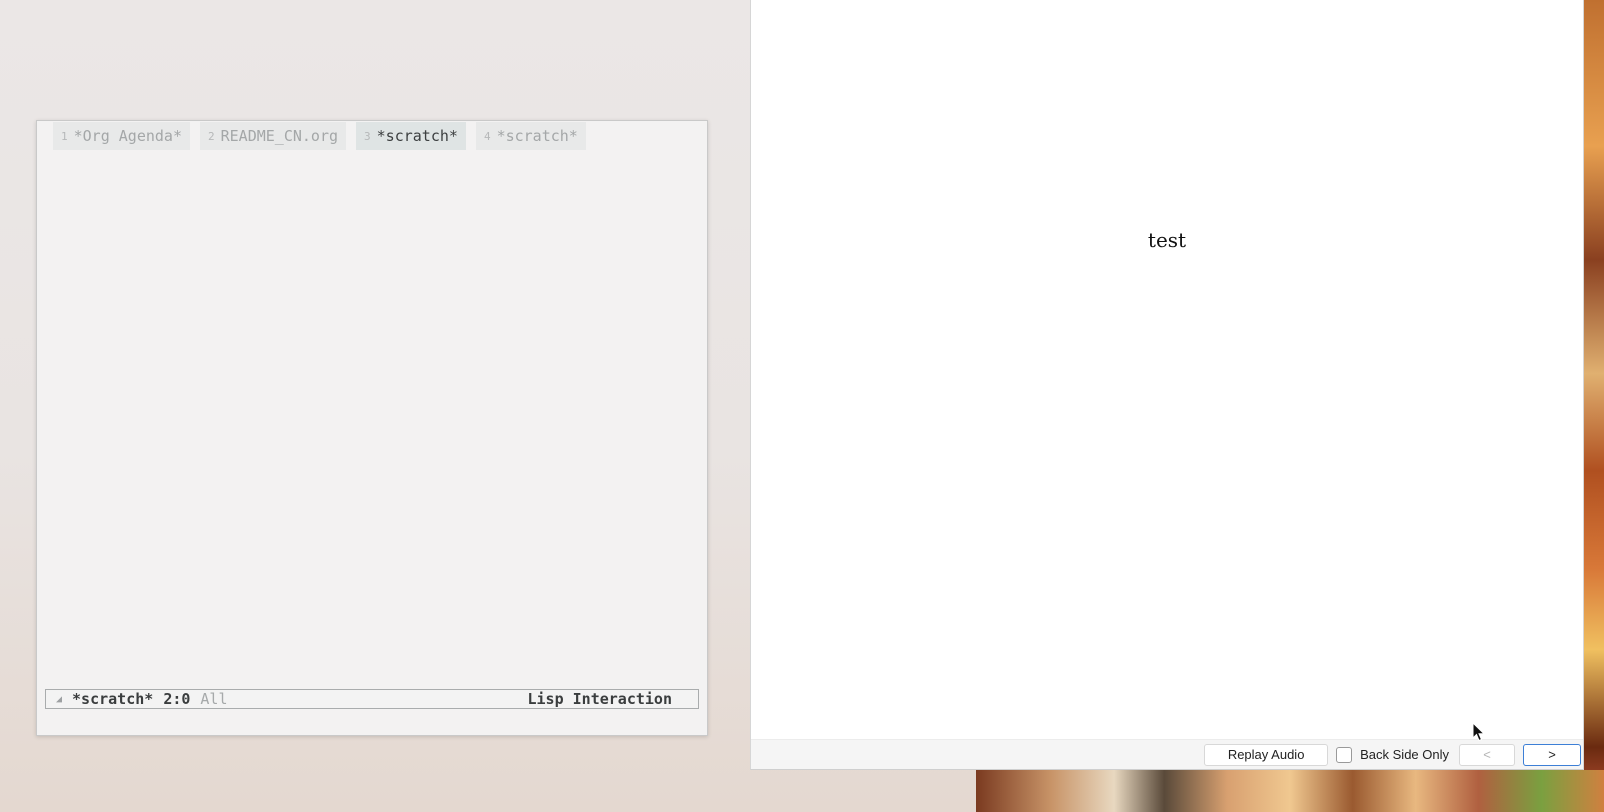 This screenshot has height=812, width=1604. Describe the element at coordinates (177, 699) in the screenshot. I see `mode-line-position: 2:0` at that location.